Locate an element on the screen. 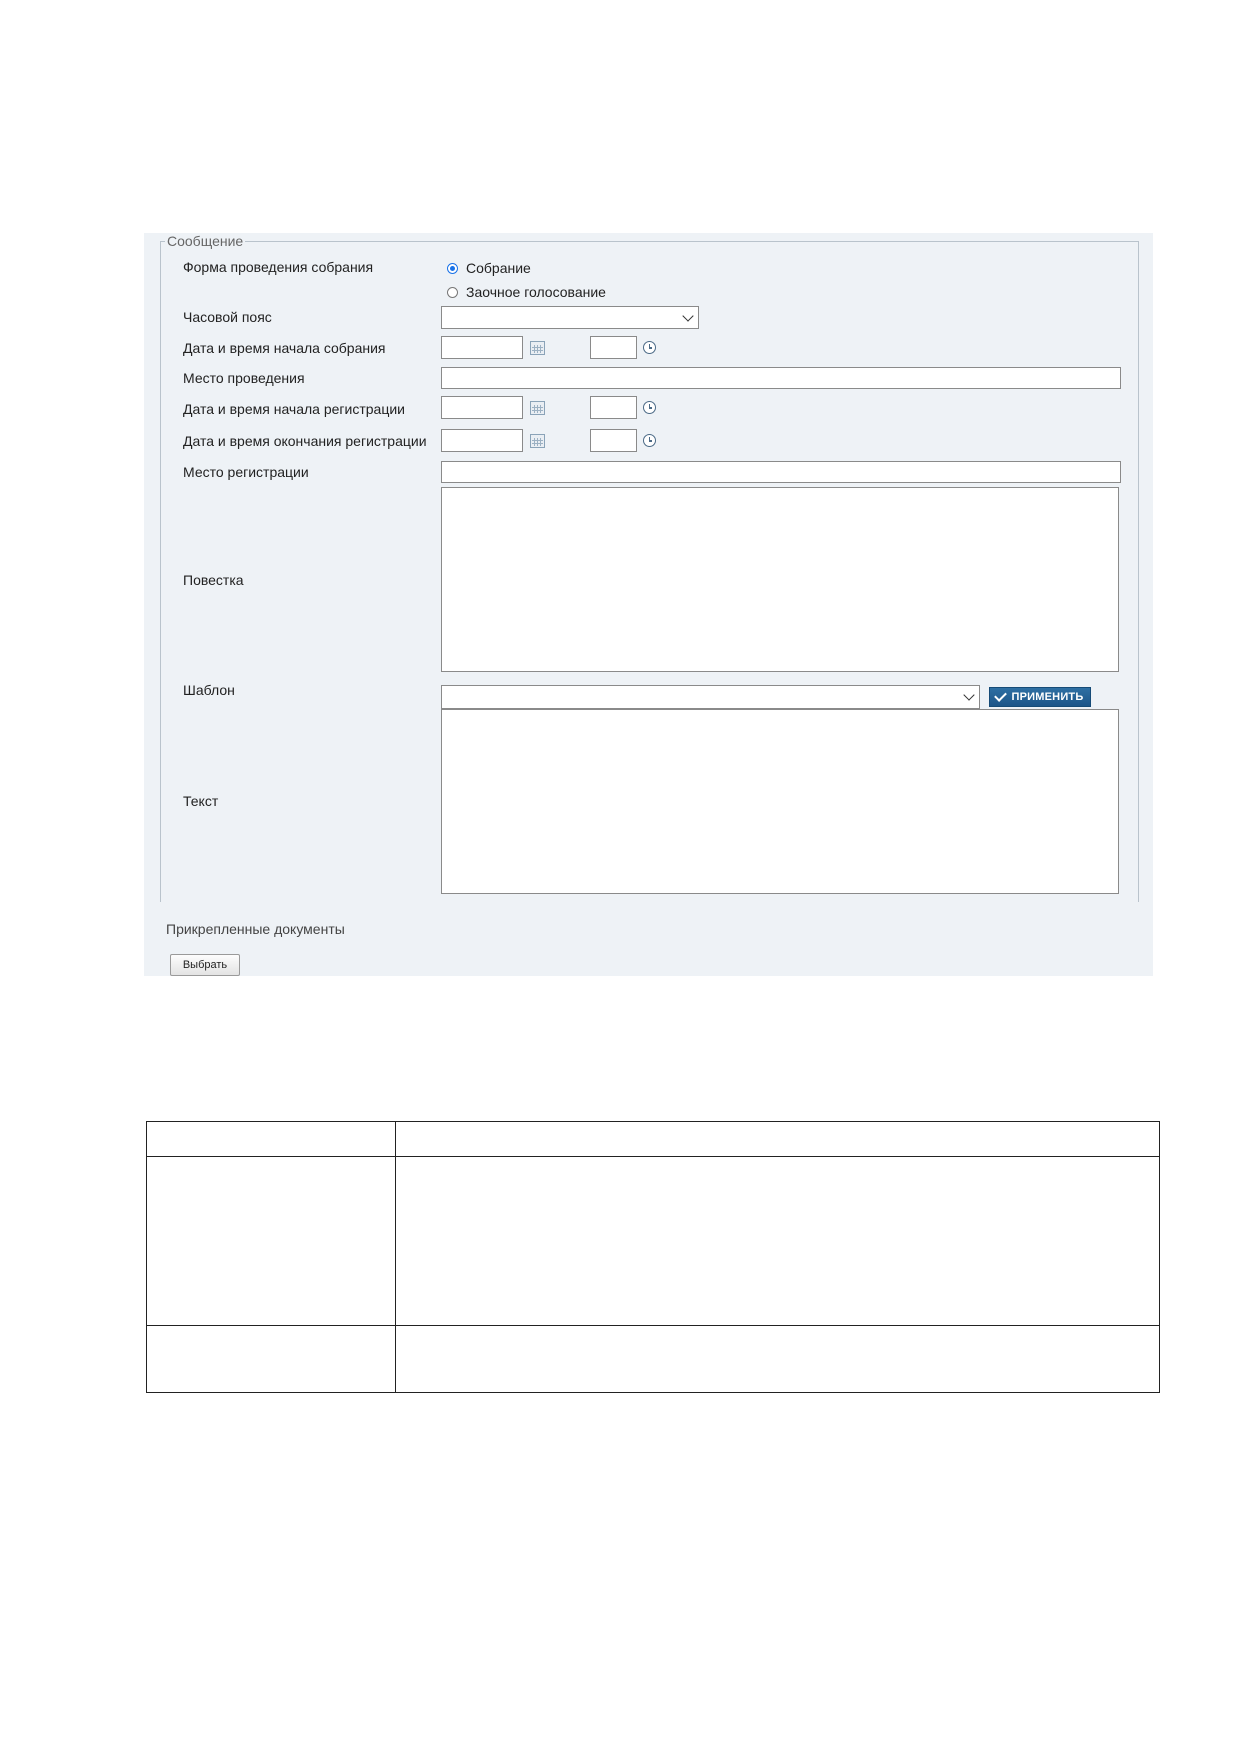 The image size is (1239, 1752). meeting-start-label: Дата и время начала собрания is located at coordinates (284, 348).